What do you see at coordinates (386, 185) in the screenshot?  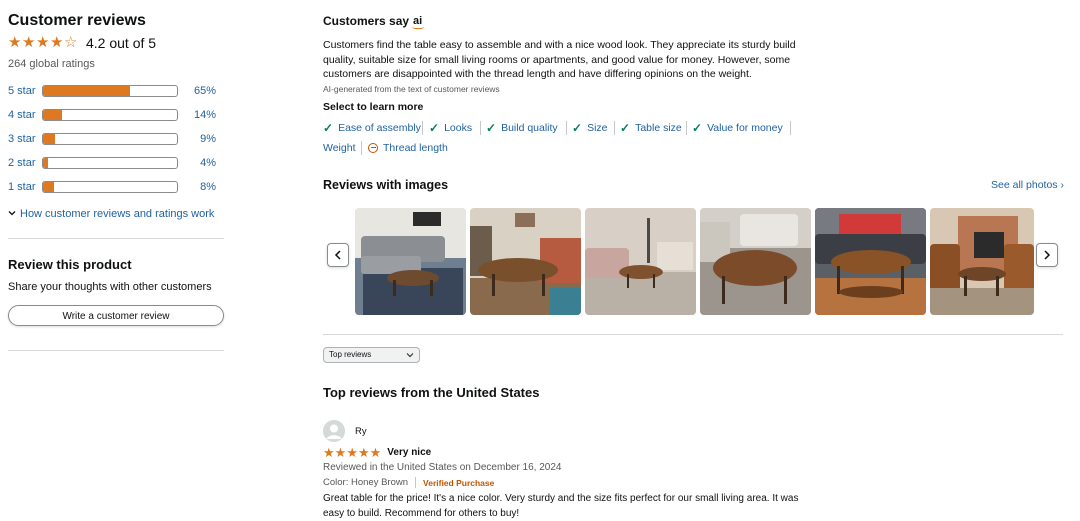 I see `reviews-with-images-title: Reviews with images` at bounding box center [386, 185].